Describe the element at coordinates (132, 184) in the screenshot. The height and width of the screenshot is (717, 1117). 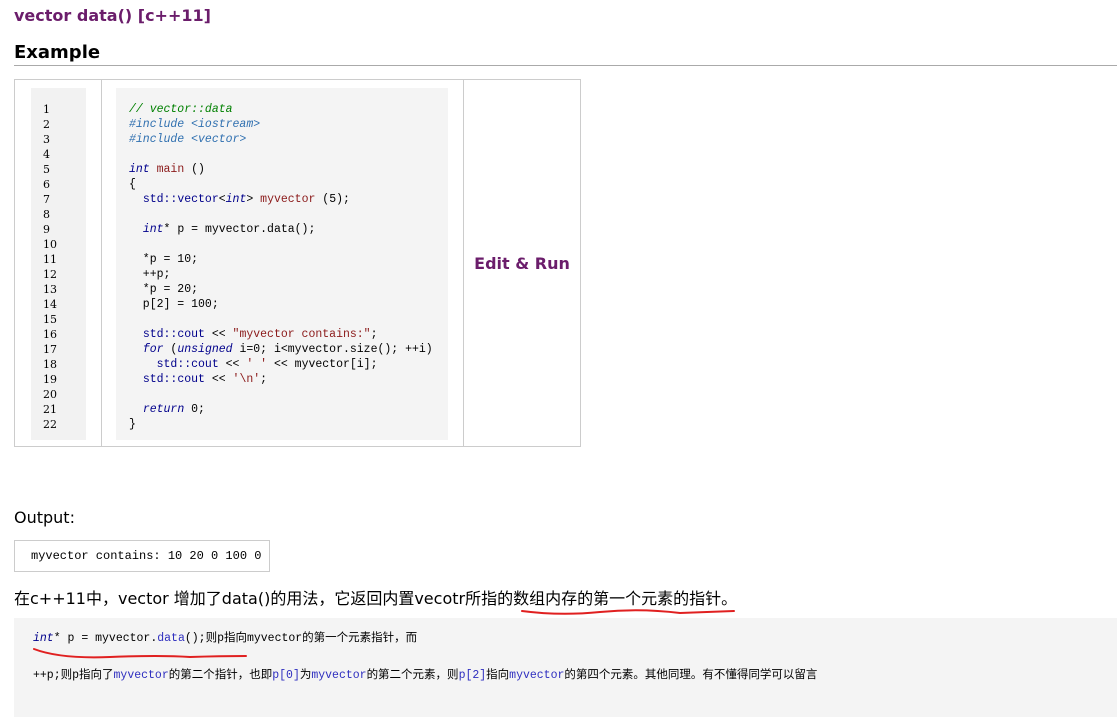
I see `code-line-6: {` at that location.